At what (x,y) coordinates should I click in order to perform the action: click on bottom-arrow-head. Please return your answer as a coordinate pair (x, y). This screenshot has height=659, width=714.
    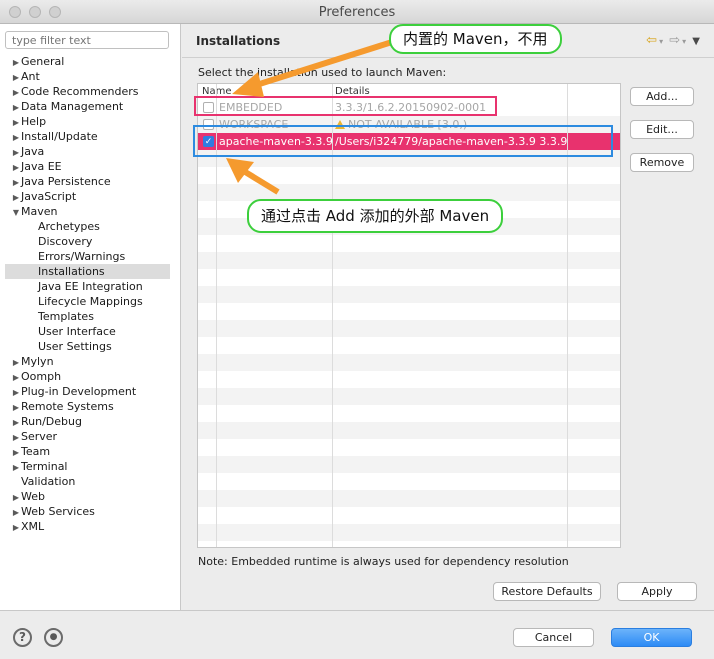
    Looking at the image, I should click on (240, 170).